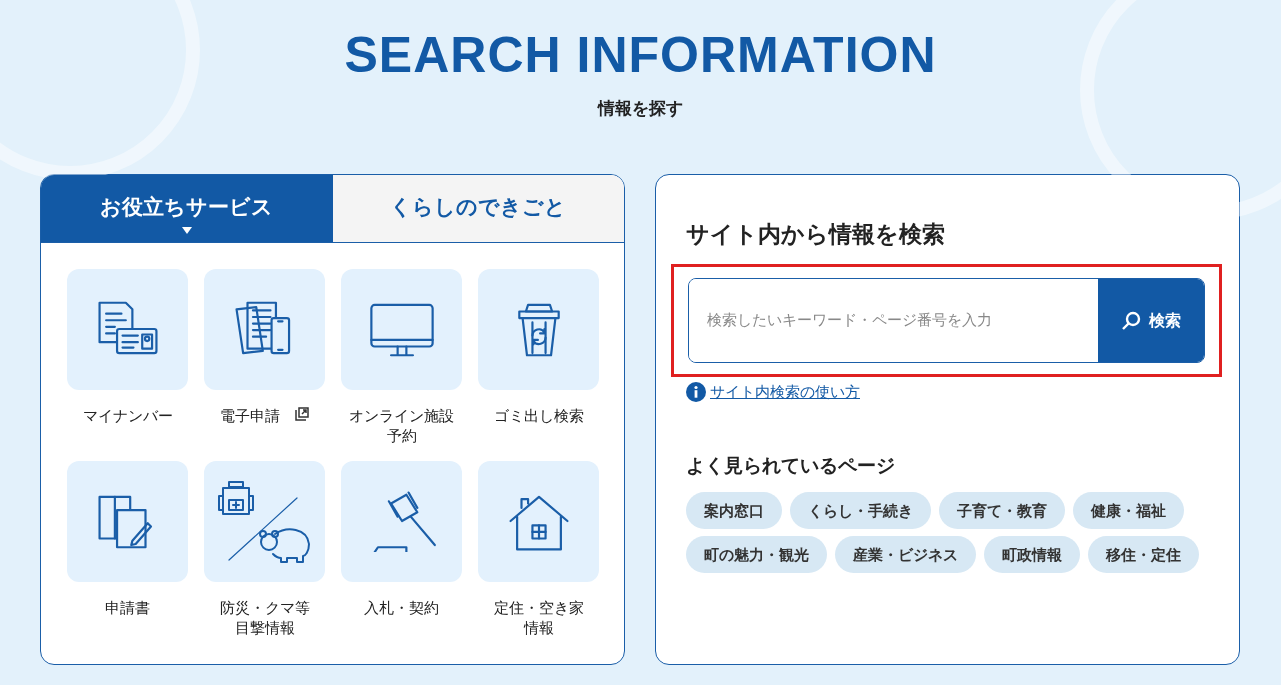  What do you see at coordinates (478, 208) in the screenshot?
I see `tab: くらしのできごと` at bounding box center [478, 208].